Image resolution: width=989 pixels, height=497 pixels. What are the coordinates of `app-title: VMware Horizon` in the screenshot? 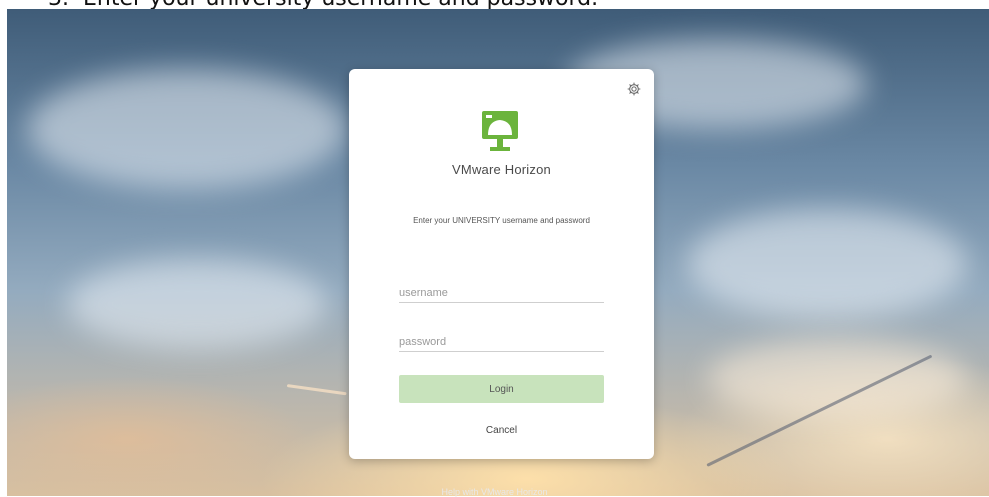 It's located at (501, 169).